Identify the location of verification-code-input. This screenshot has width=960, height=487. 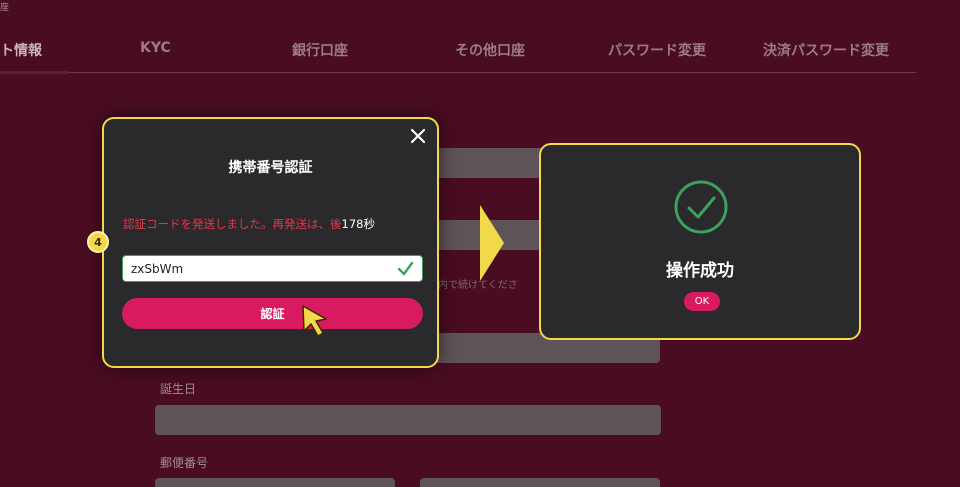
(272, 268).